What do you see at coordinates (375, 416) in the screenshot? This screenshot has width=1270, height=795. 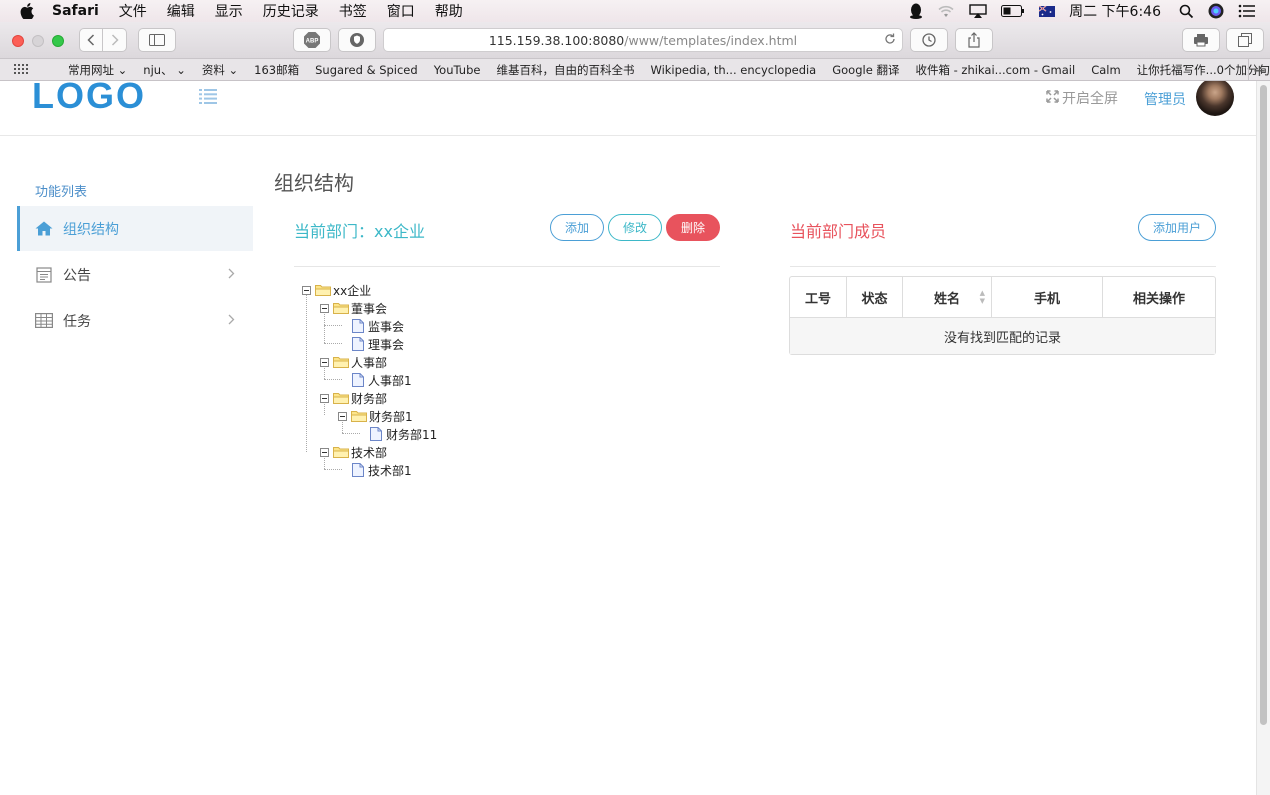 I see `tree-node: 财务部1` at bounding box center [375, 416].